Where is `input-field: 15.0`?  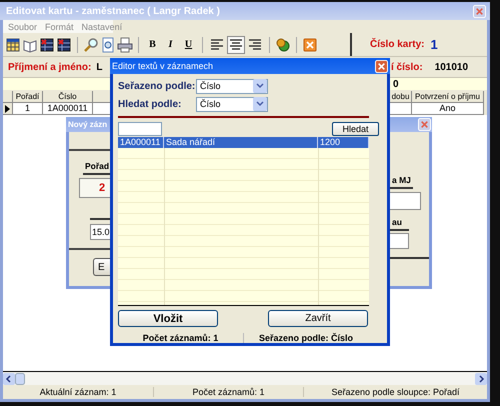 input-field: 15.0 is located at coordinates (100, 232).